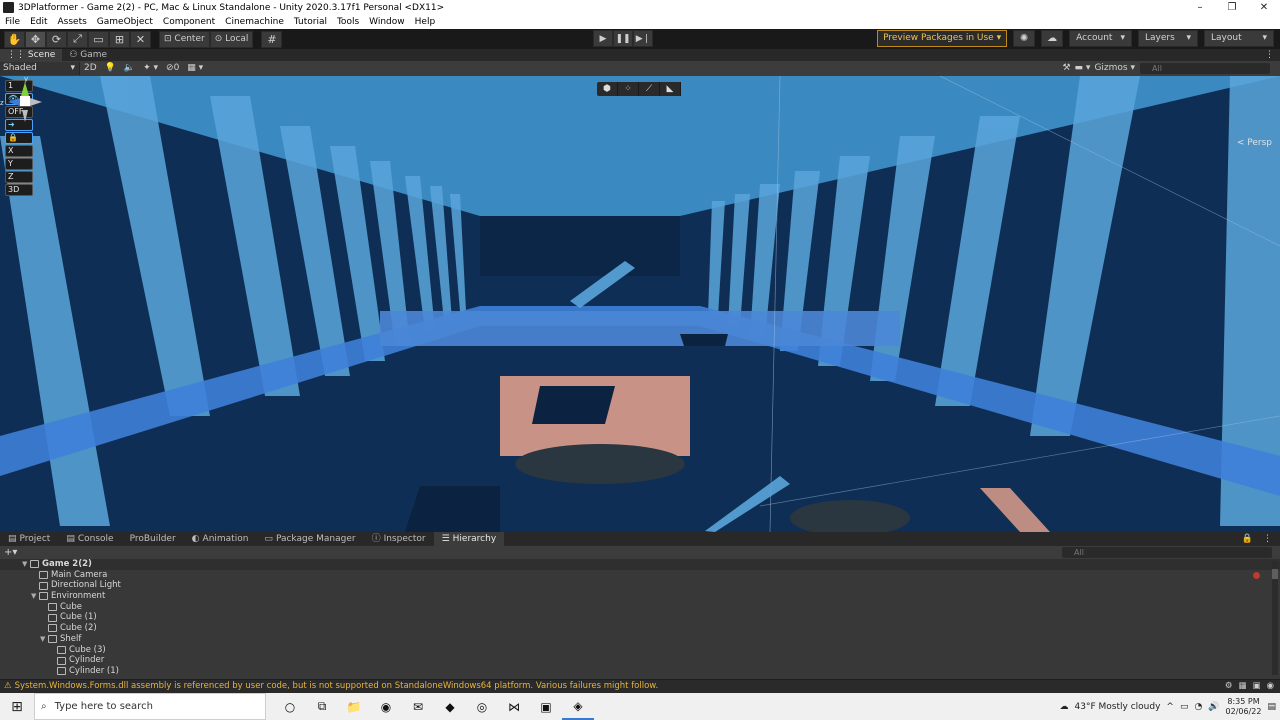 The height and width of the screenshot is (720, 1280). I want to click on hierarchy-item: ▼ Environment, so click(640, 596).